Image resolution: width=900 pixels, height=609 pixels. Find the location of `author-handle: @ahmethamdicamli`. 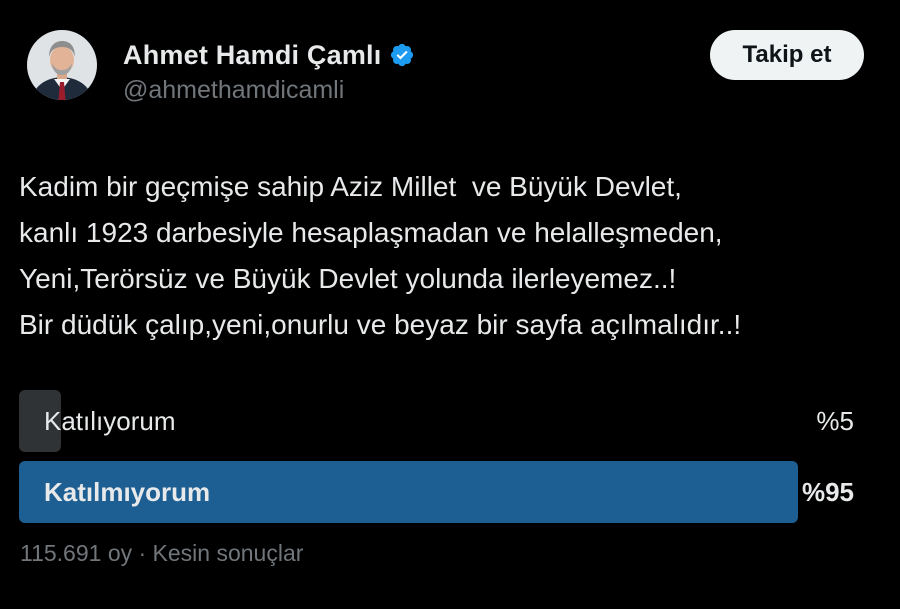

author-handle: @ahmethamdicamli is located at coordinates (233, 90).